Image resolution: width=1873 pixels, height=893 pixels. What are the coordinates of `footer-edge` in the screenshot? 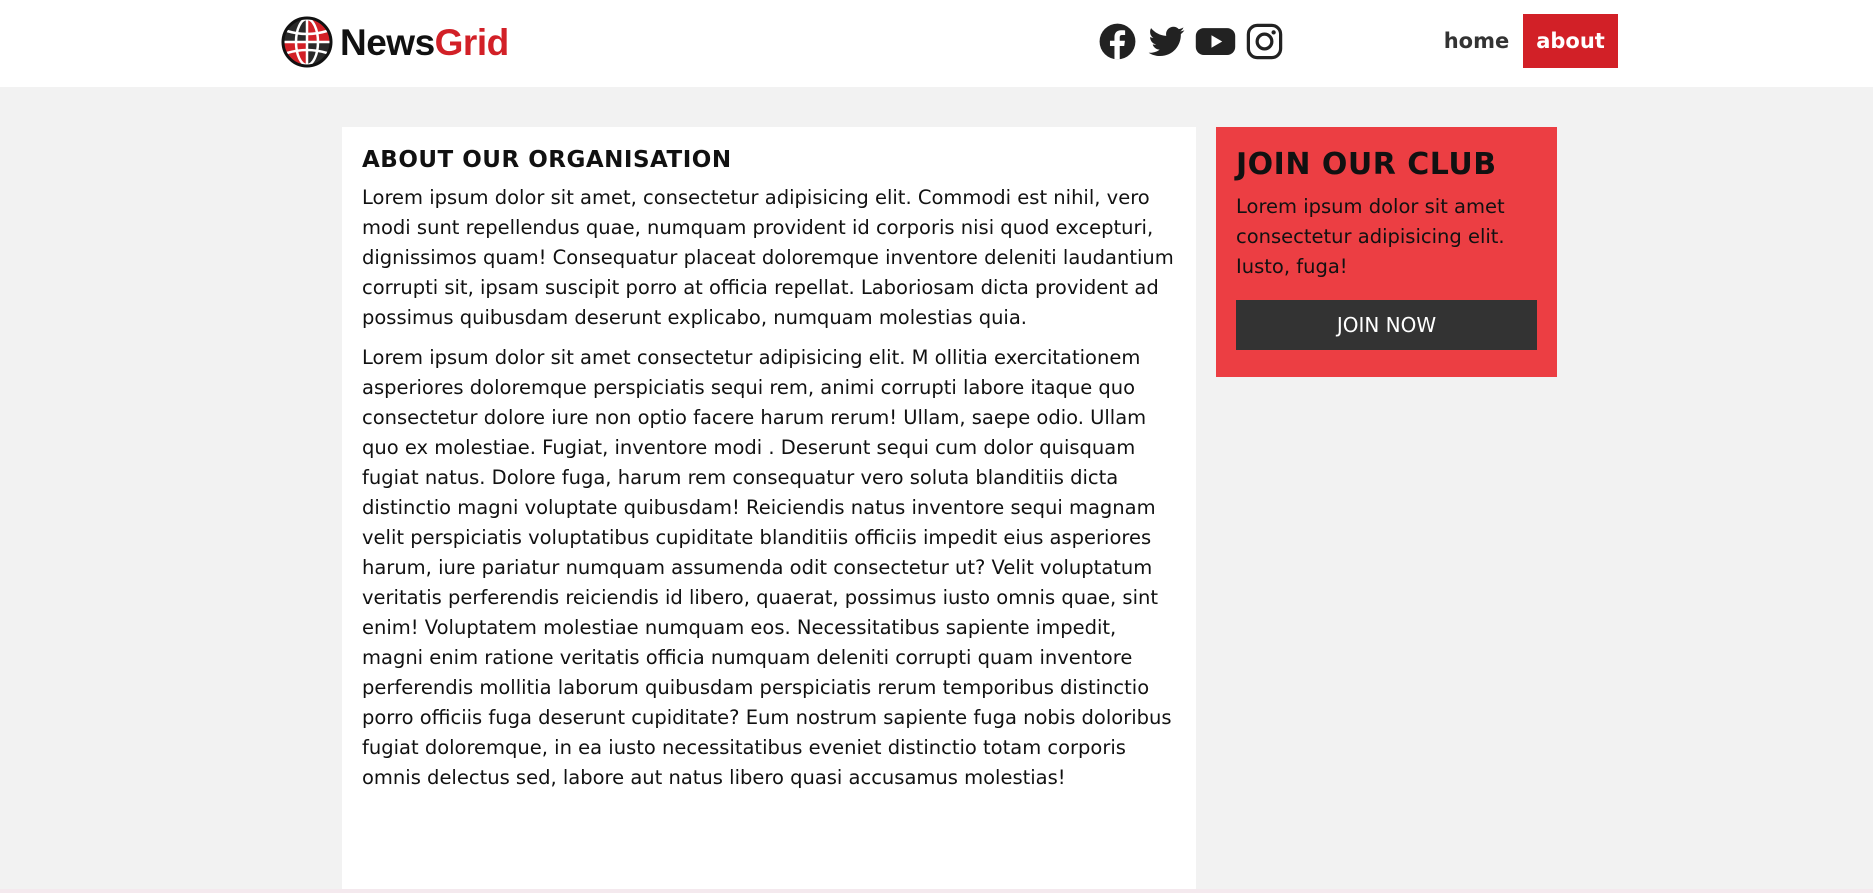 It's located at (936, 891).